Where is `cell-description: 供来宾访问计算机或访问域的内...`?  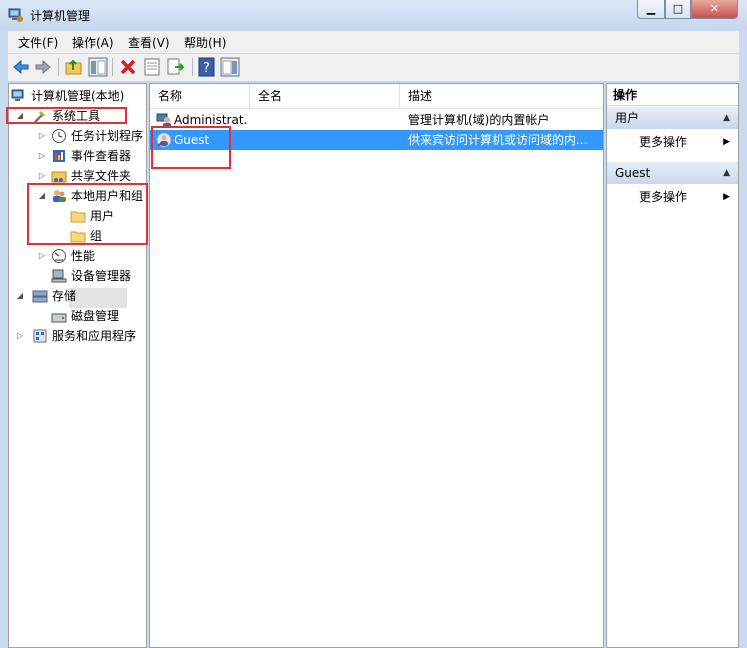 cell-description: 供来宾访问计算机或访问域的内... is located at coordinates (498, 140).